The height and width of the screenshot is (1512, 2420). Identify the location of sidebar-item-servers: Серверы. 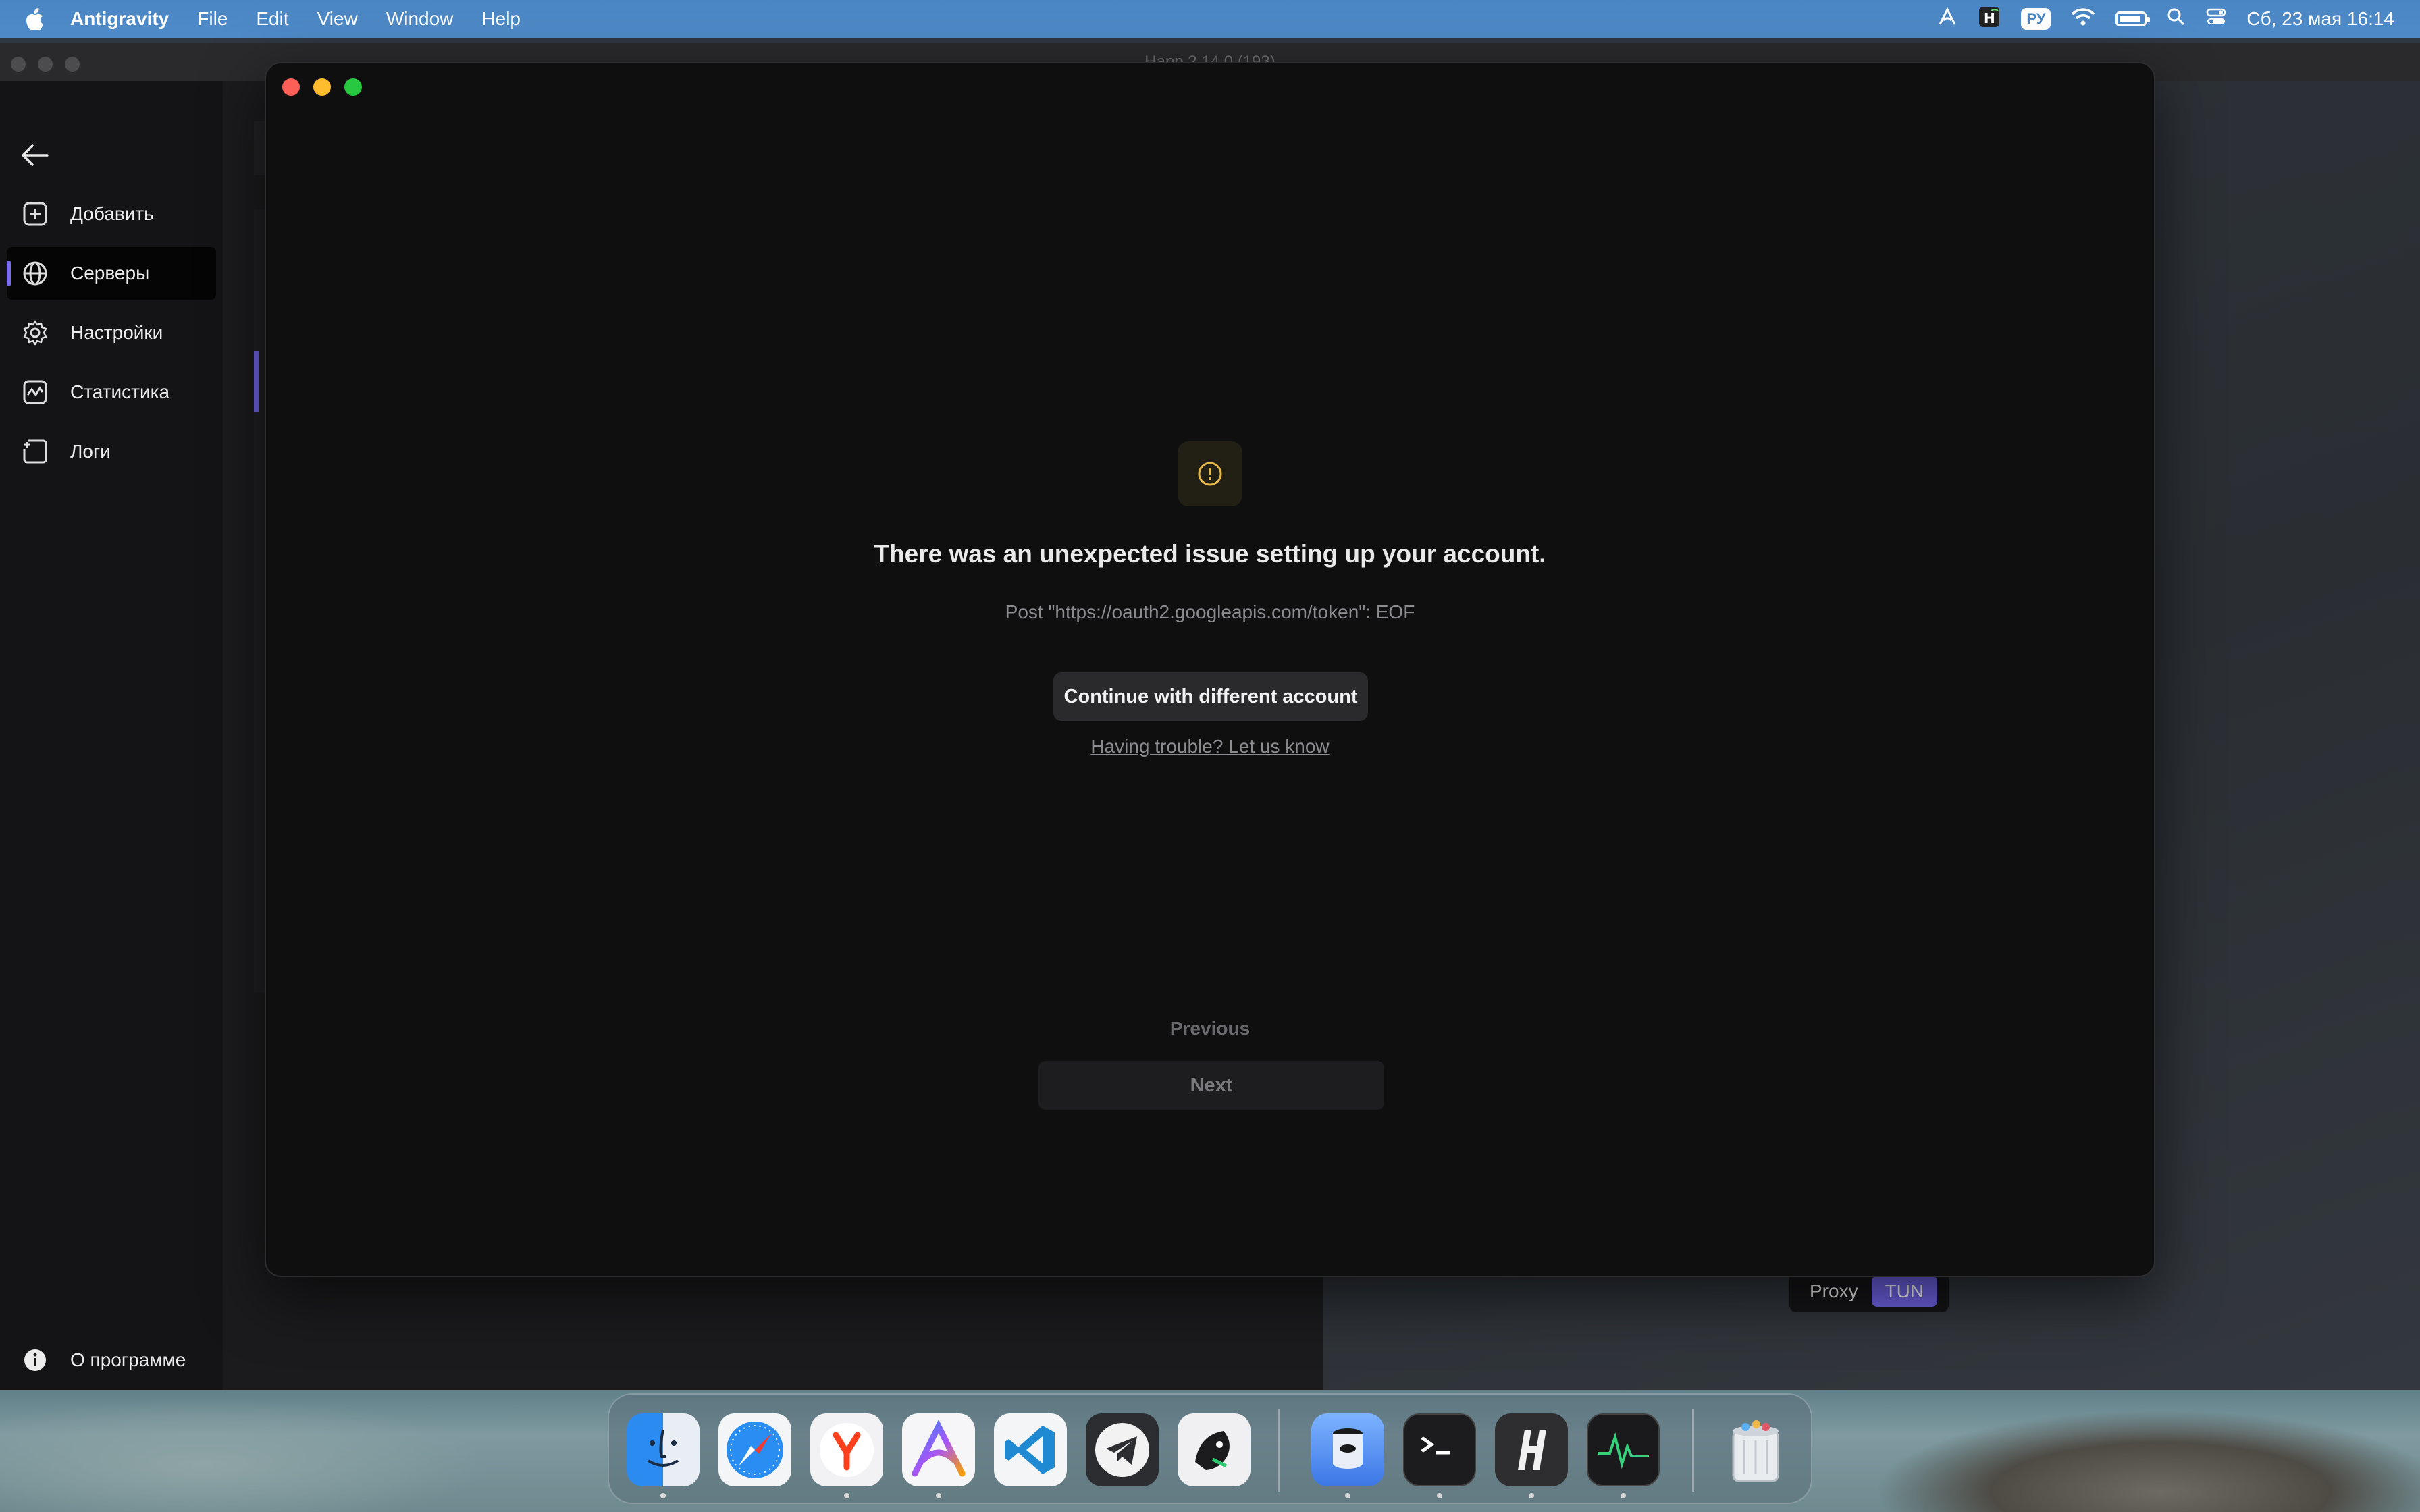
(111, 273).